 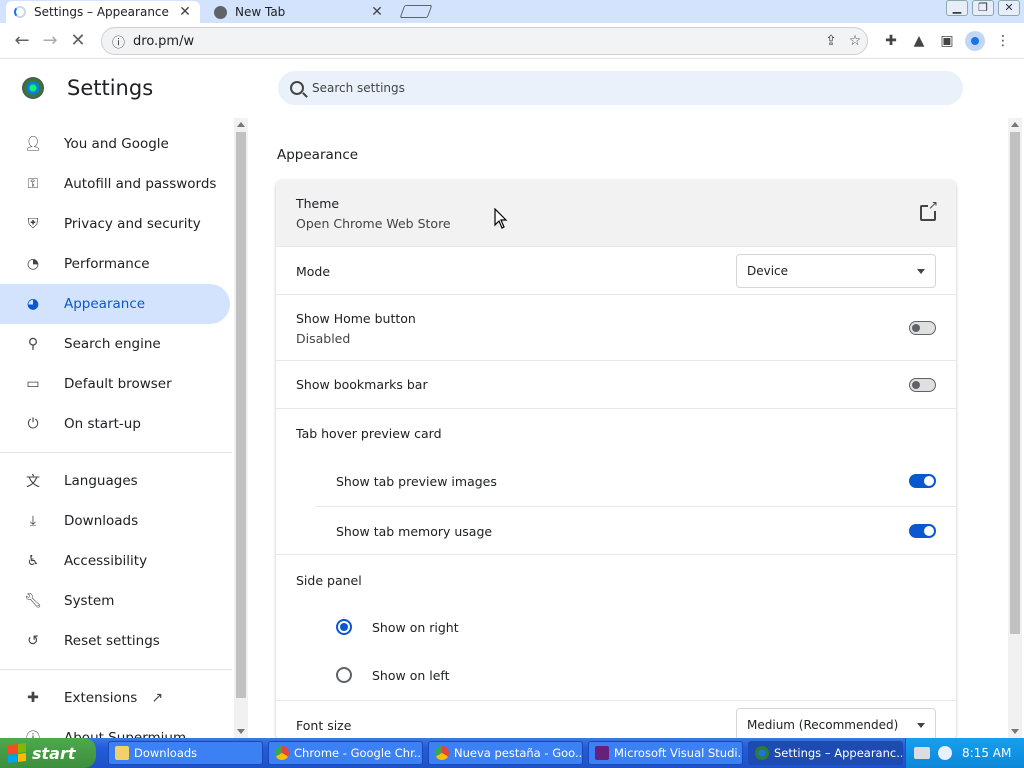 What do you see at coordinates (115, 698) in the screenshot?
I see `sidebar-item-extensions: ✚ Extensions ↗` at bounding box center [115, 698].